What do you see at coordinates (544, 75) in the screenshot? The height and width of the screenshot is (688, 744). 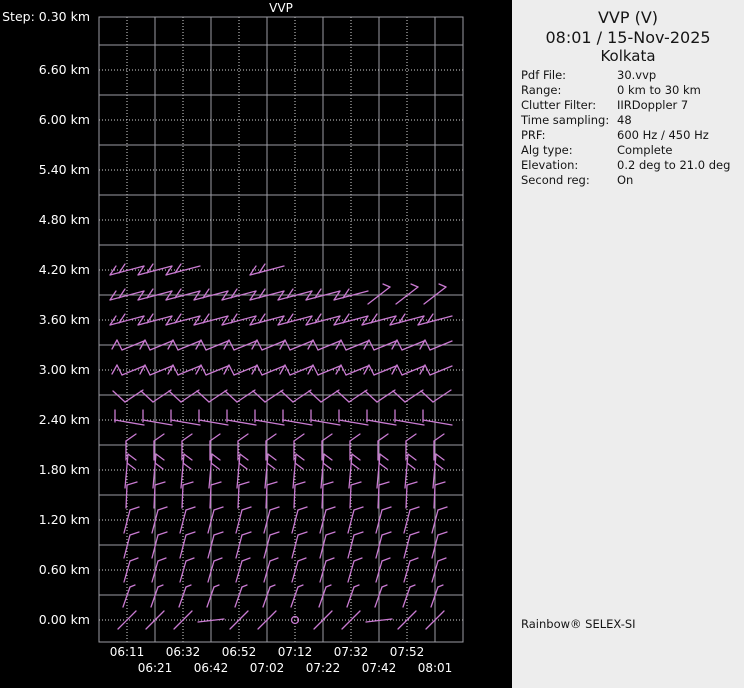 I see `field-label: Pdf File:` at bounding box center [544, 75].